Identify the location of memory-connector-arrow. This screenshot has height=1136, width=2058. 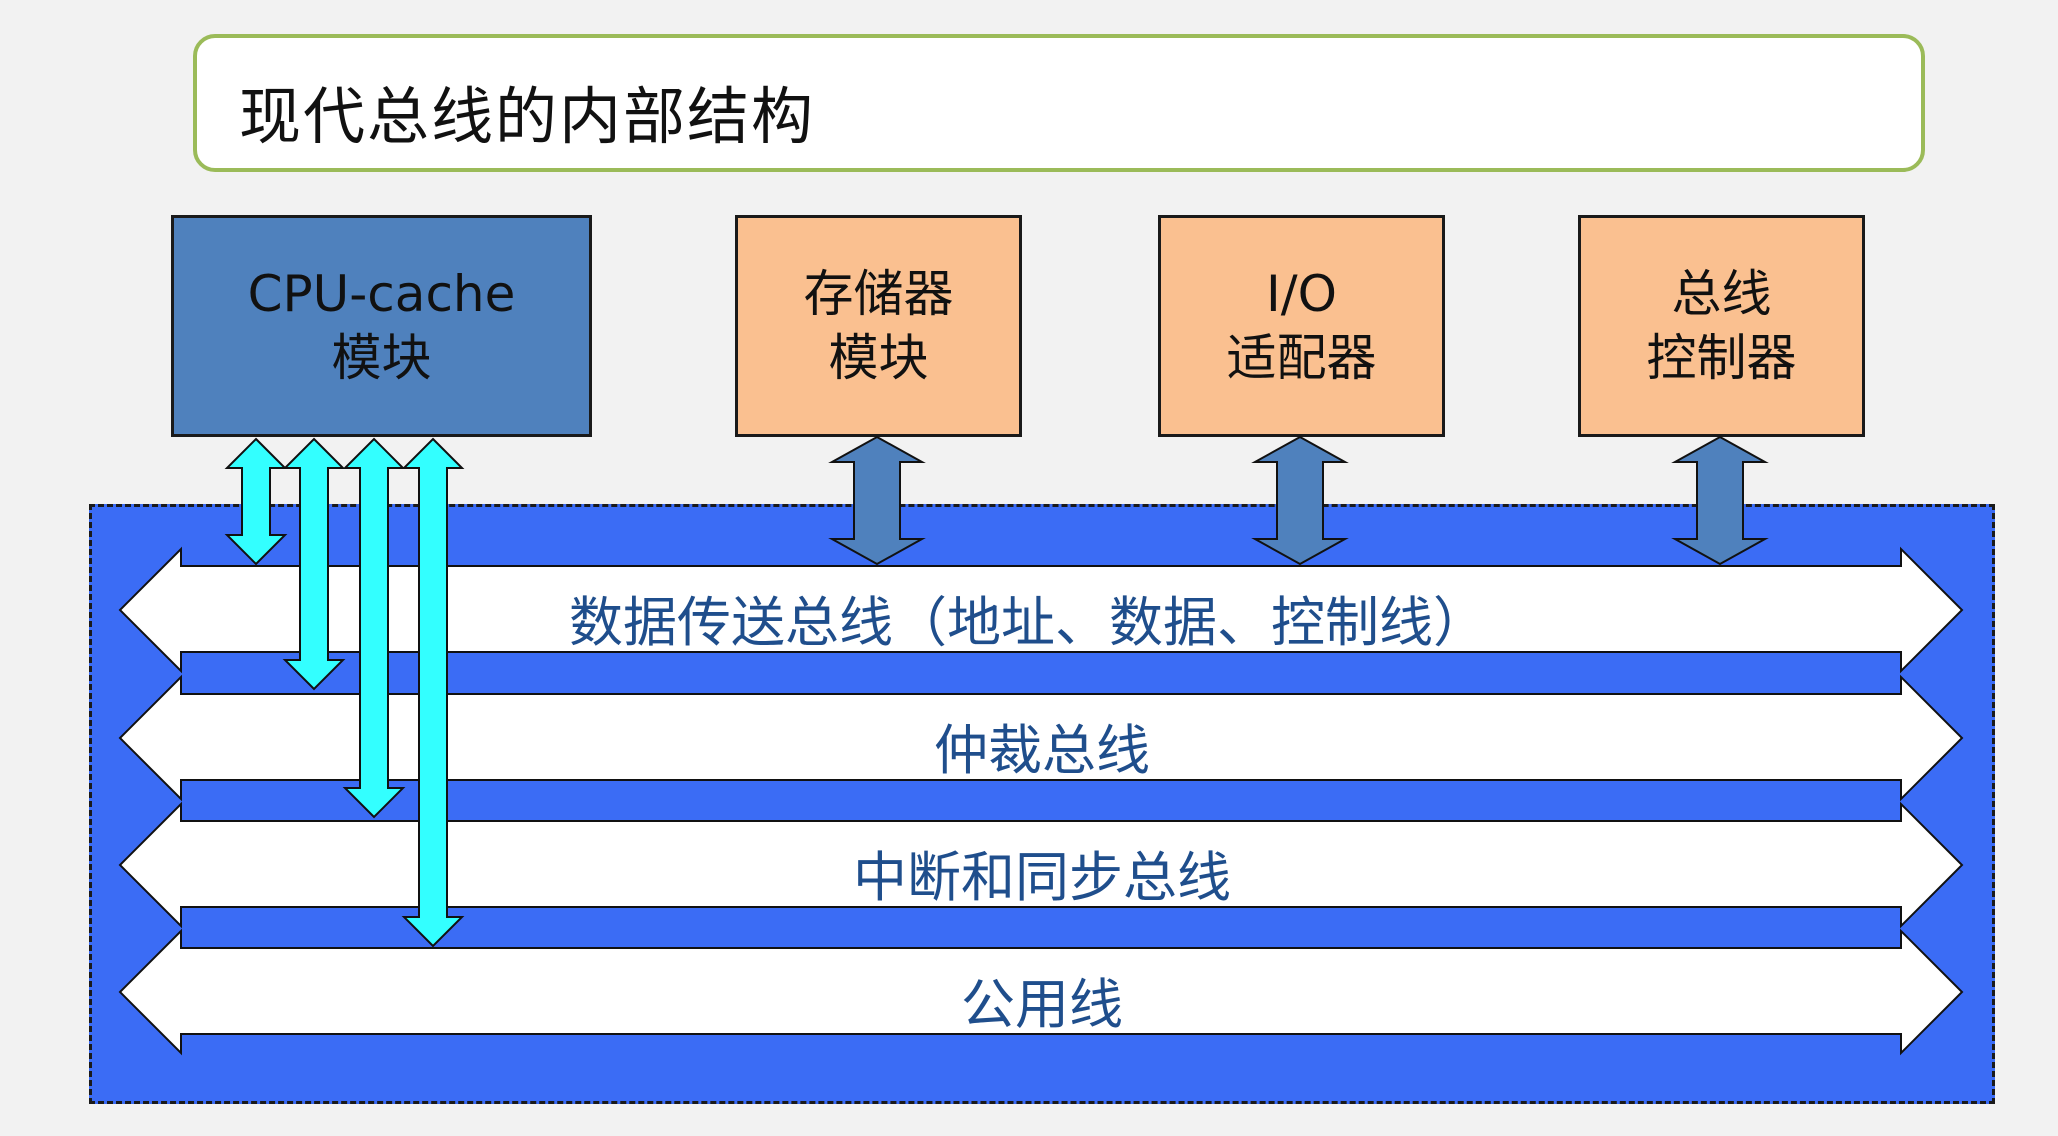
(877, 500).